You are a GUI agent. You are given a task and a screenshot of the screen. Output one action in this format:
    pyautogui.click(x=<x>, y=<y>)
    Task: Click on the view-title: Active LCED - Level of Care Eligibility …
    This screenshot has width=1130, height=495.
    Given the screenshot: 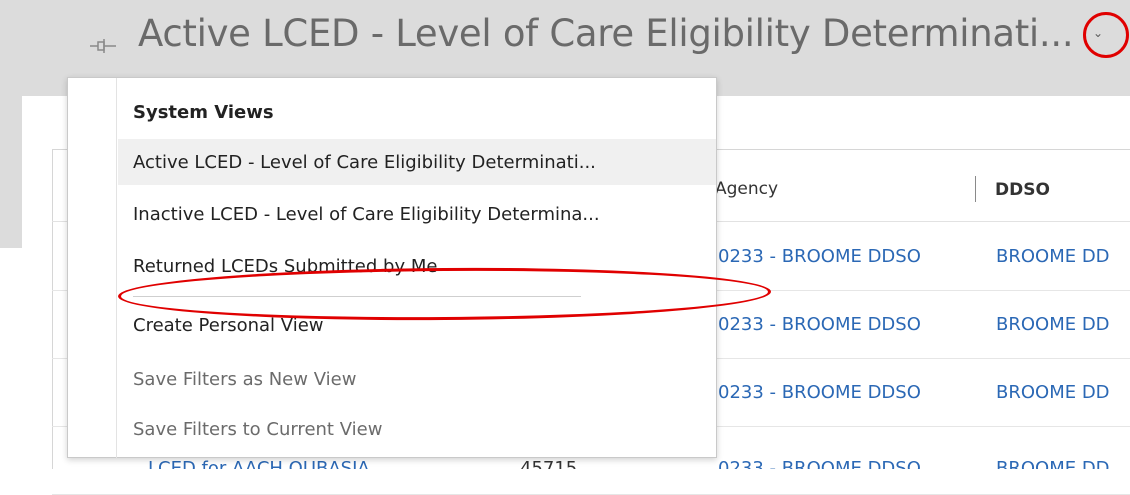 What is the action you would take?
    pyautogui.click(x=606, y=33)
    